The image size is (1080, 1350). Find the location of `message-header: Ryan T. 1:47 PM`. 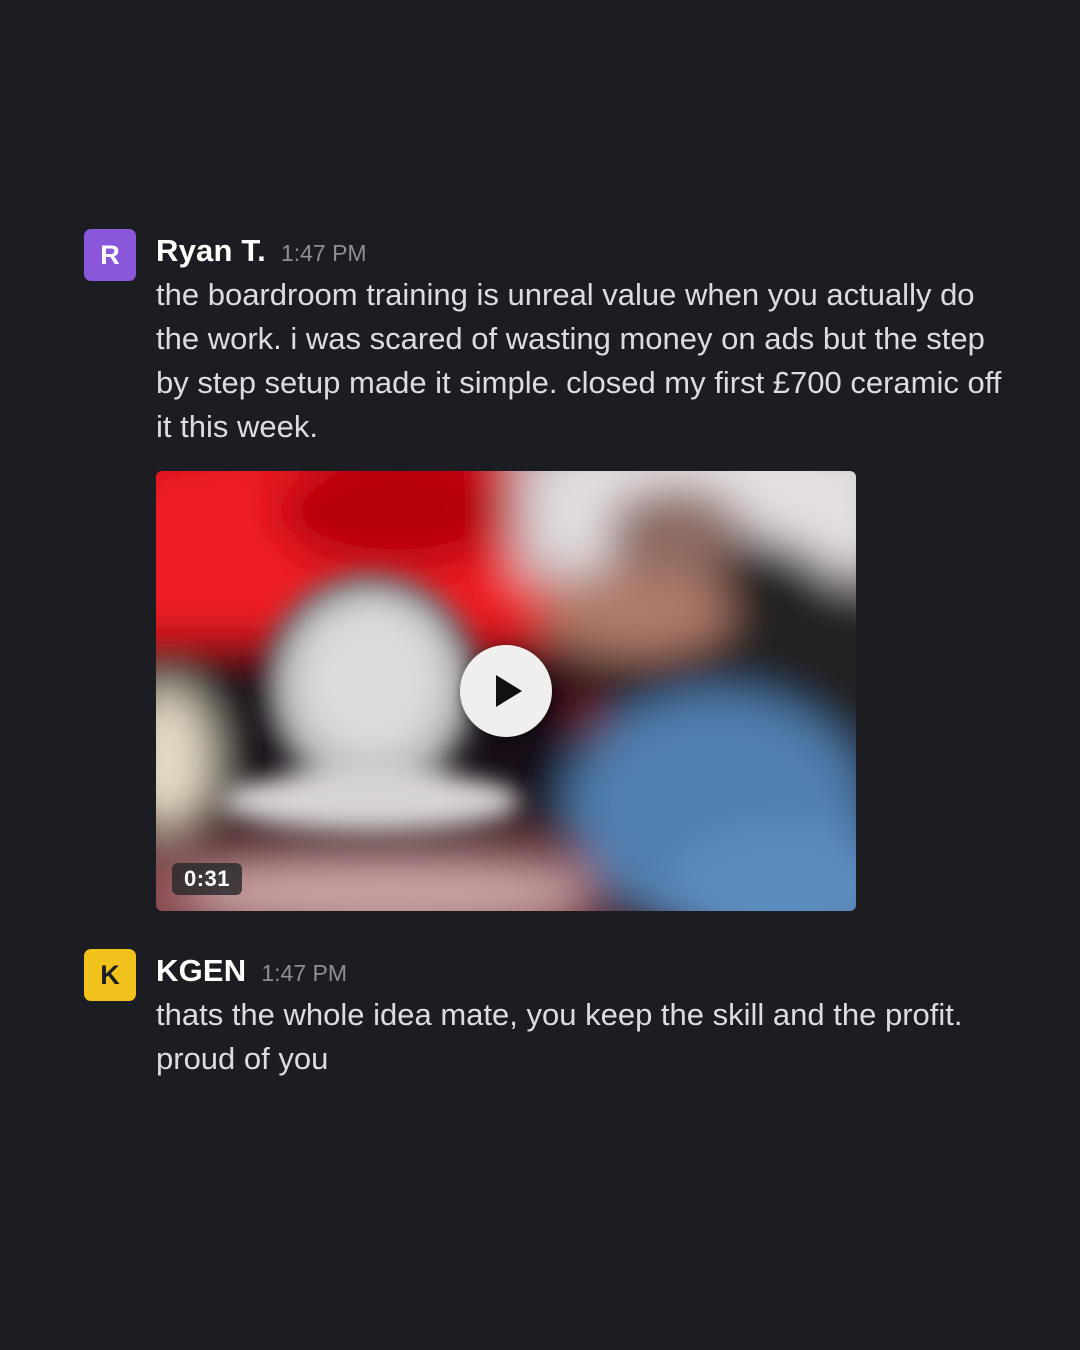

message-header: Ryan T. 1:47 PM is located at coordinates (583, 251).